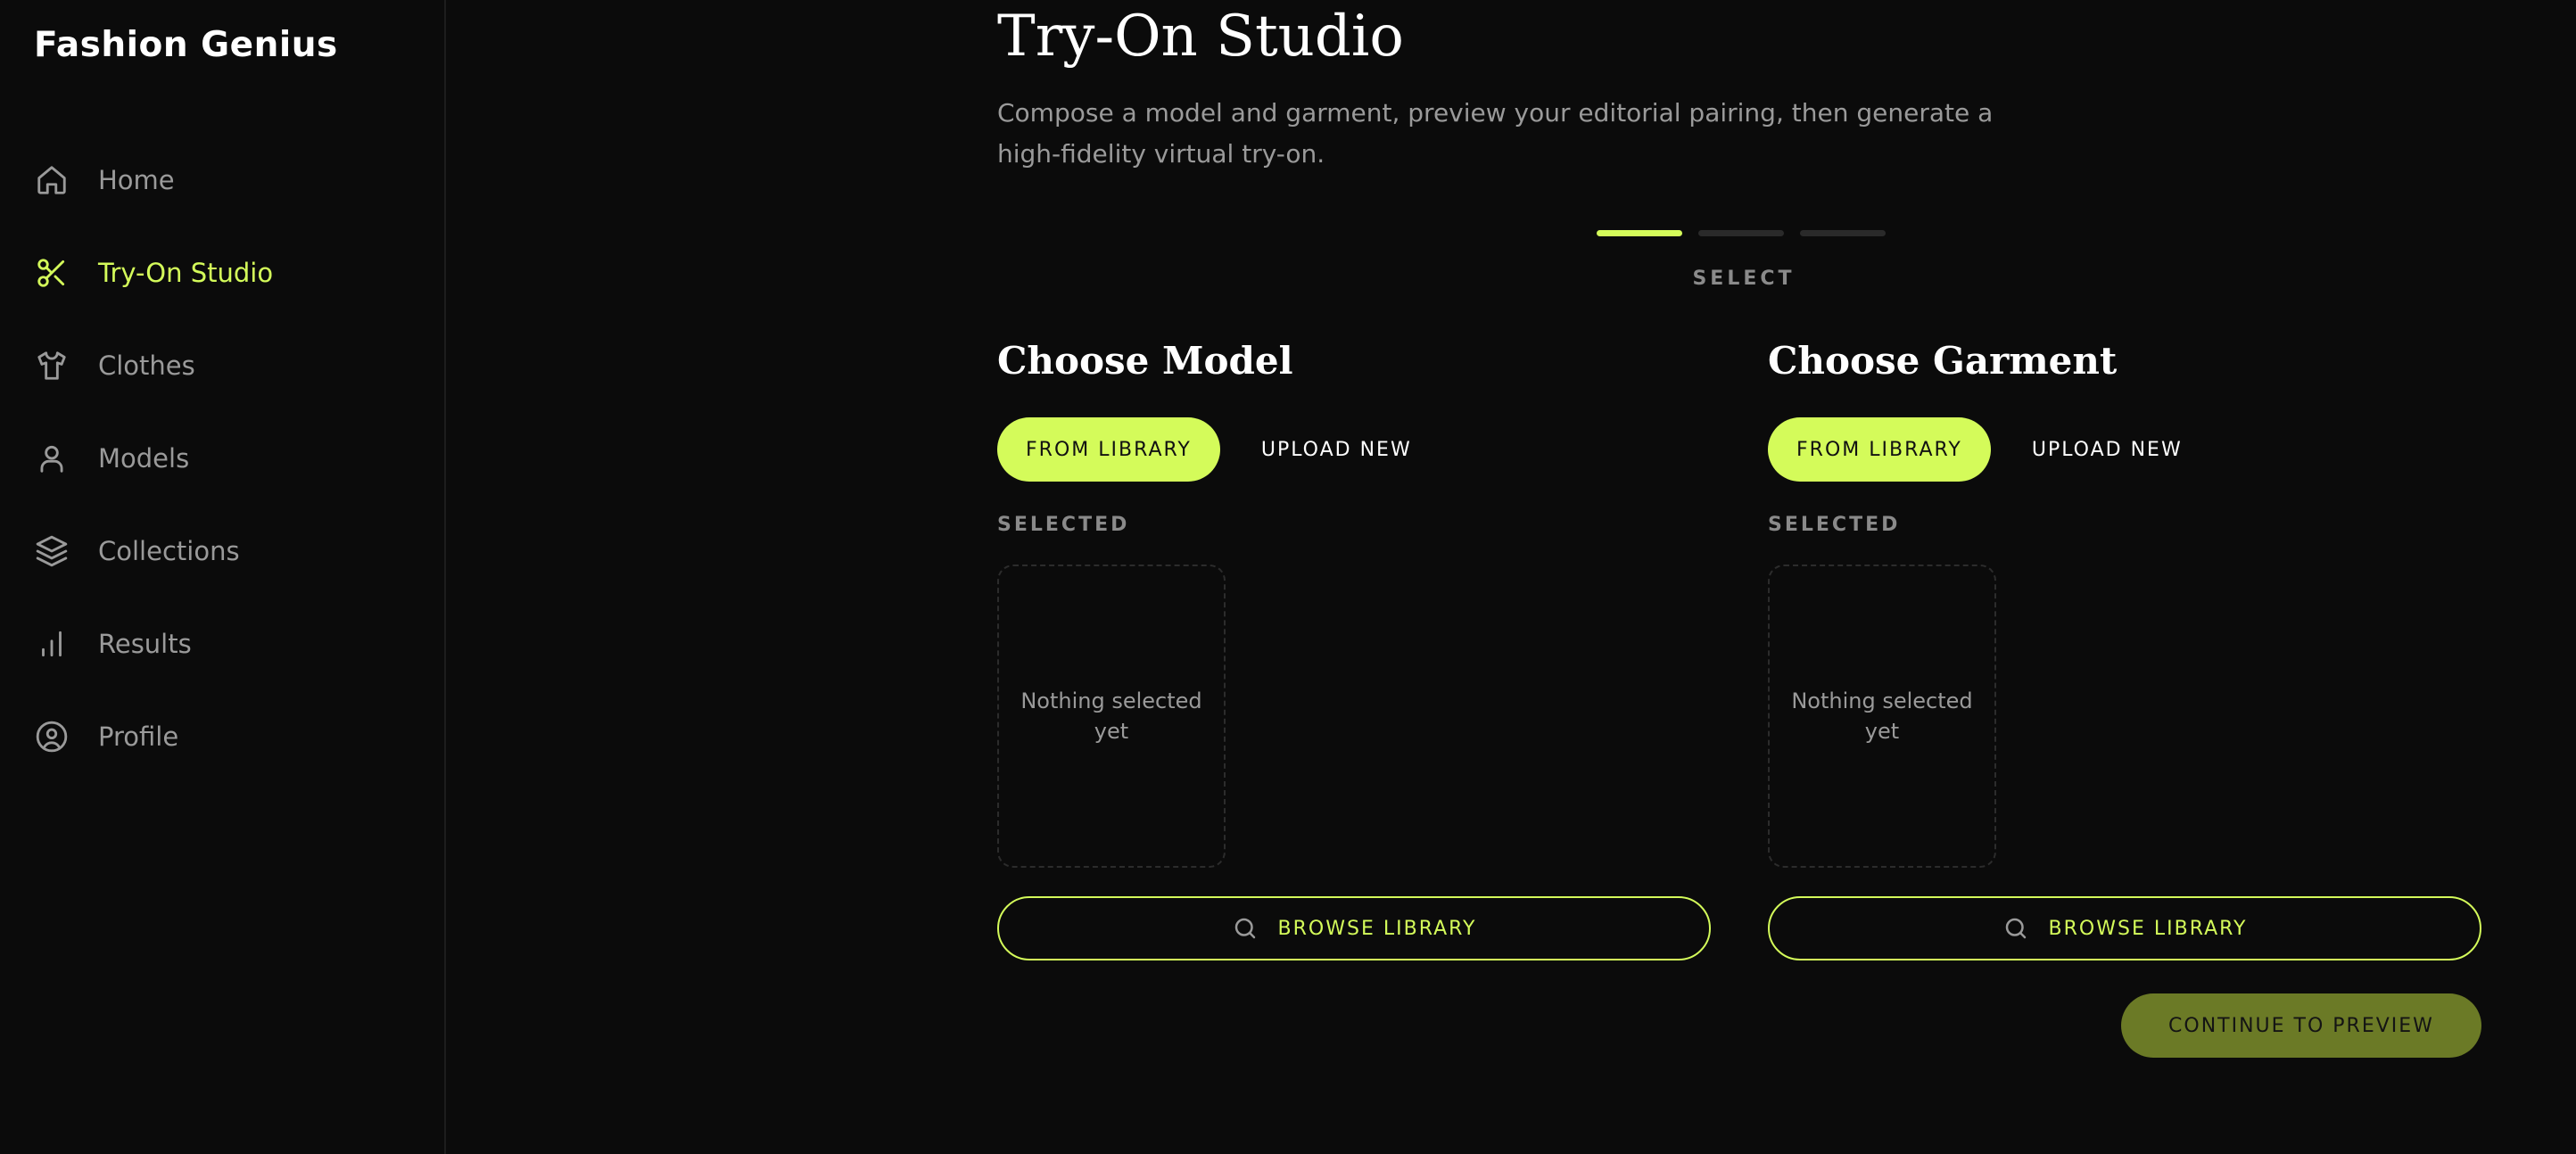  What do you see at coordinates (52, 180) in the screenshot?
I see `home-icon` at bounding box center [52, 180].